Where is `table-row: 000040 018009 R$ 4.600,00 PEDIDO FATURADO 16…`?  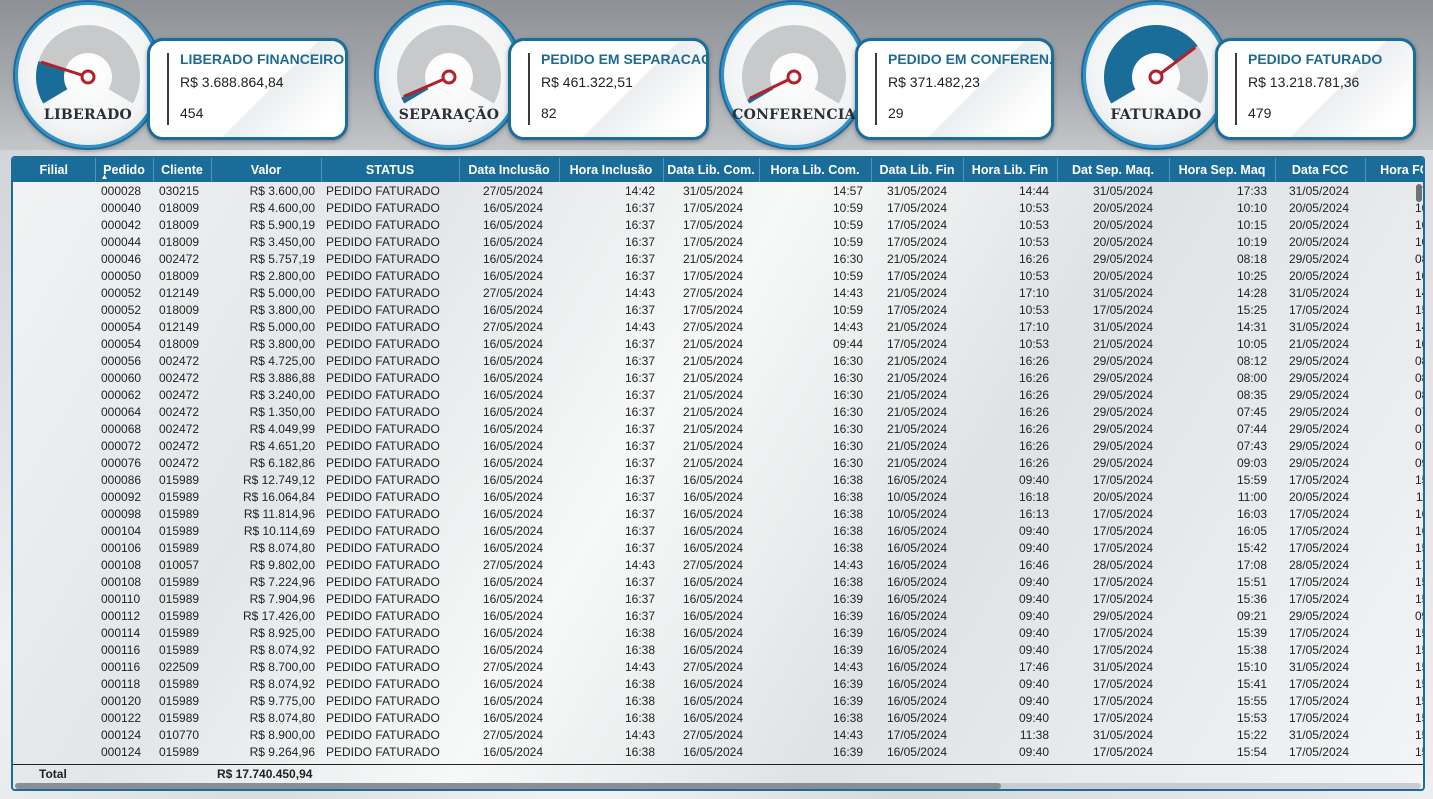 table-row: 000040 018009 R$ 4.600,00 PEDIDO FATURADO 16… is located at coordinates (718, 207).